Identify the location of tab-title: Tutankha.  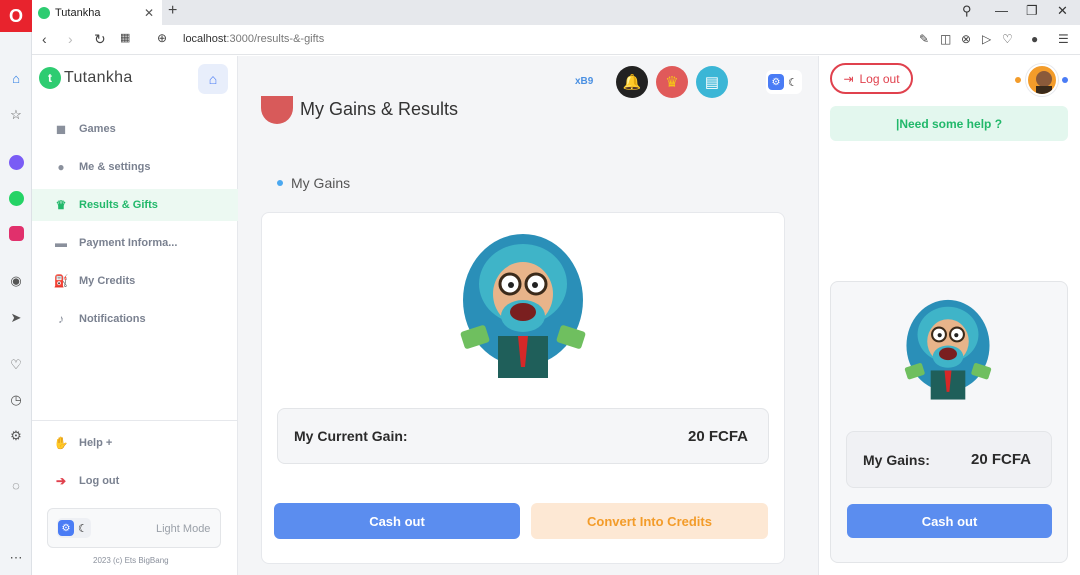
(78, 12).